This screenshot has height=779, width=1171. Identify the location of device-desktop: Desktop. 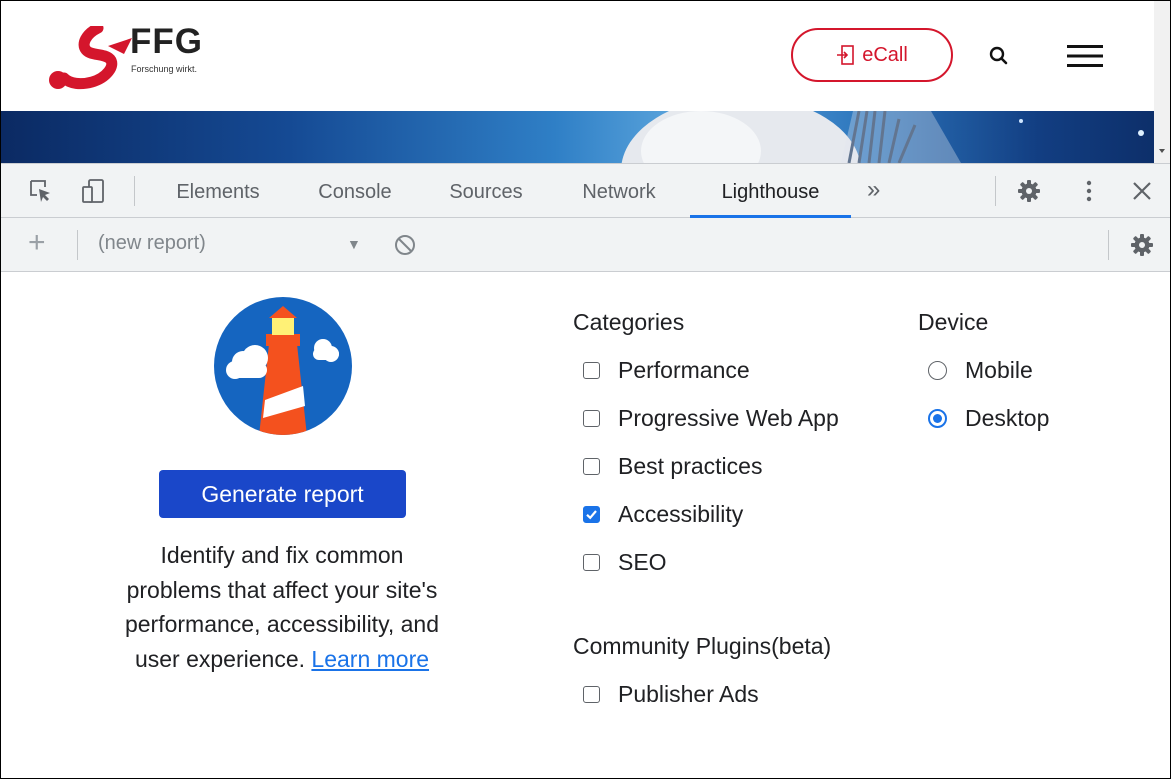
(988, 418).